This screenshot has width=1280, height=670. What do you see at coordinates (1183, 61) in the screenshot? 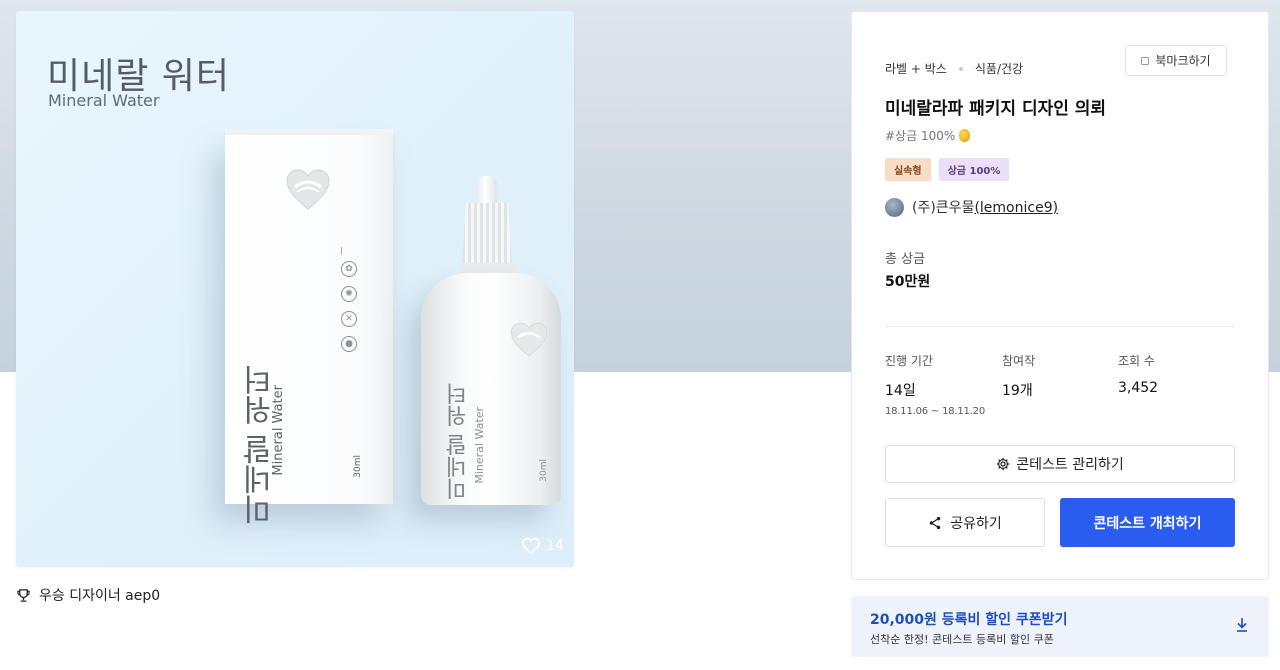
I see `bookmark-label: 북마크하기` at bounding box center [1183, 61].